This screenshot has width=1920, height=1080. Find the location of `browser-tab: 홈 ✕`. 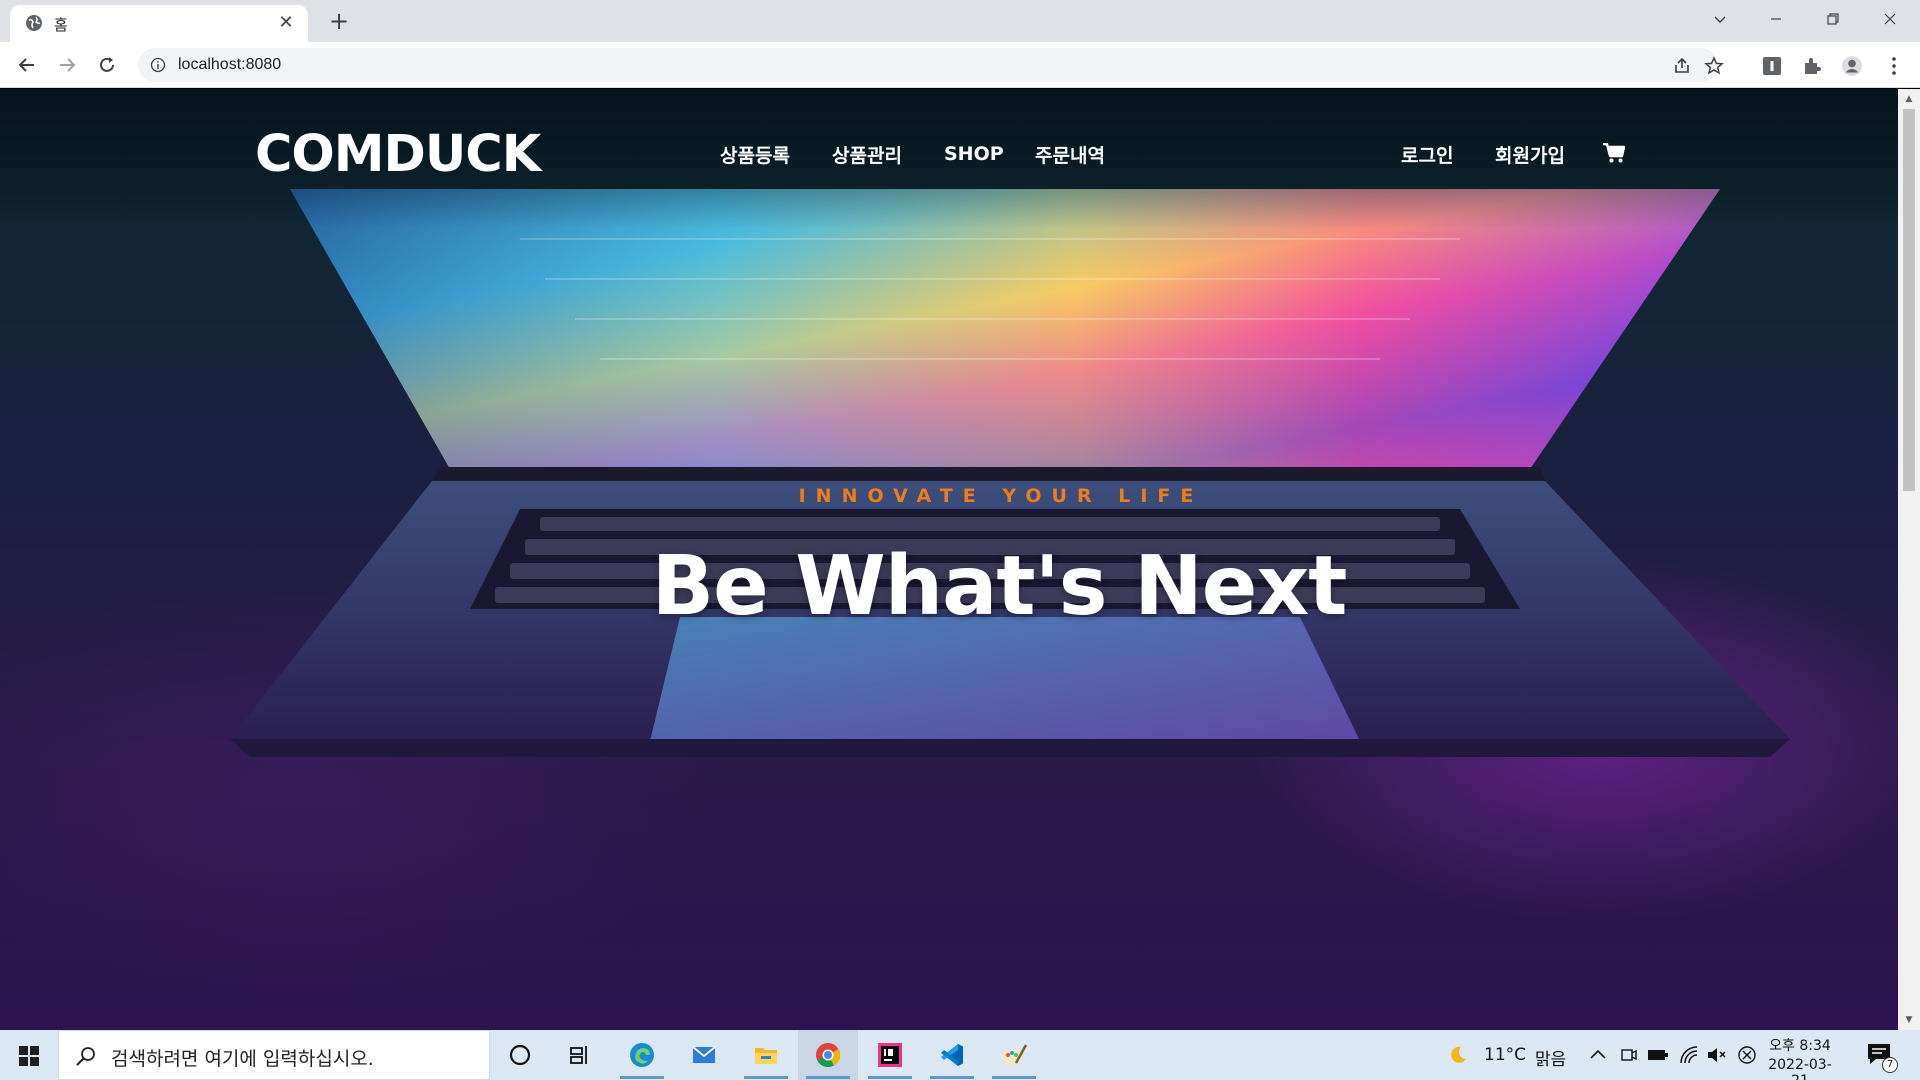

browser-tab: 홈 ✕ is located at coordinates (159, 23).